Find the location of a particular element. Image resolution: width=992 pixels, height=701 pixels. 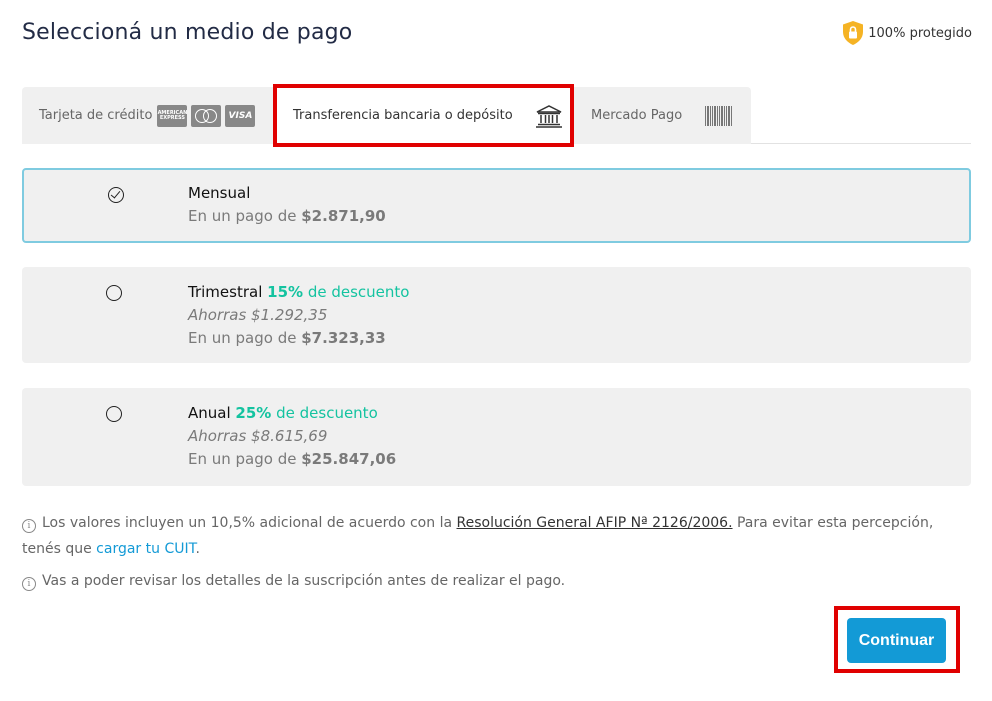

plan-name: Mensual is located at coordinates (219, 193).